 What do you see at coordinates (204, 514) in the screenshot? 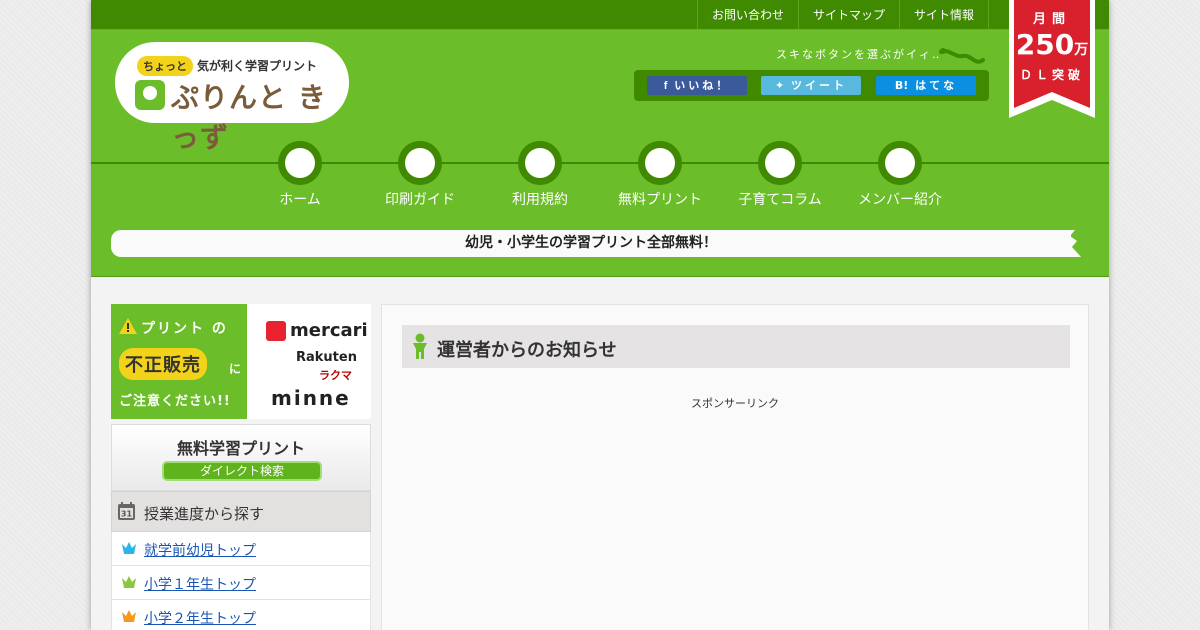
I see `sidebar-section-title: 授業進度から探す` at bounding box center [204, 514].